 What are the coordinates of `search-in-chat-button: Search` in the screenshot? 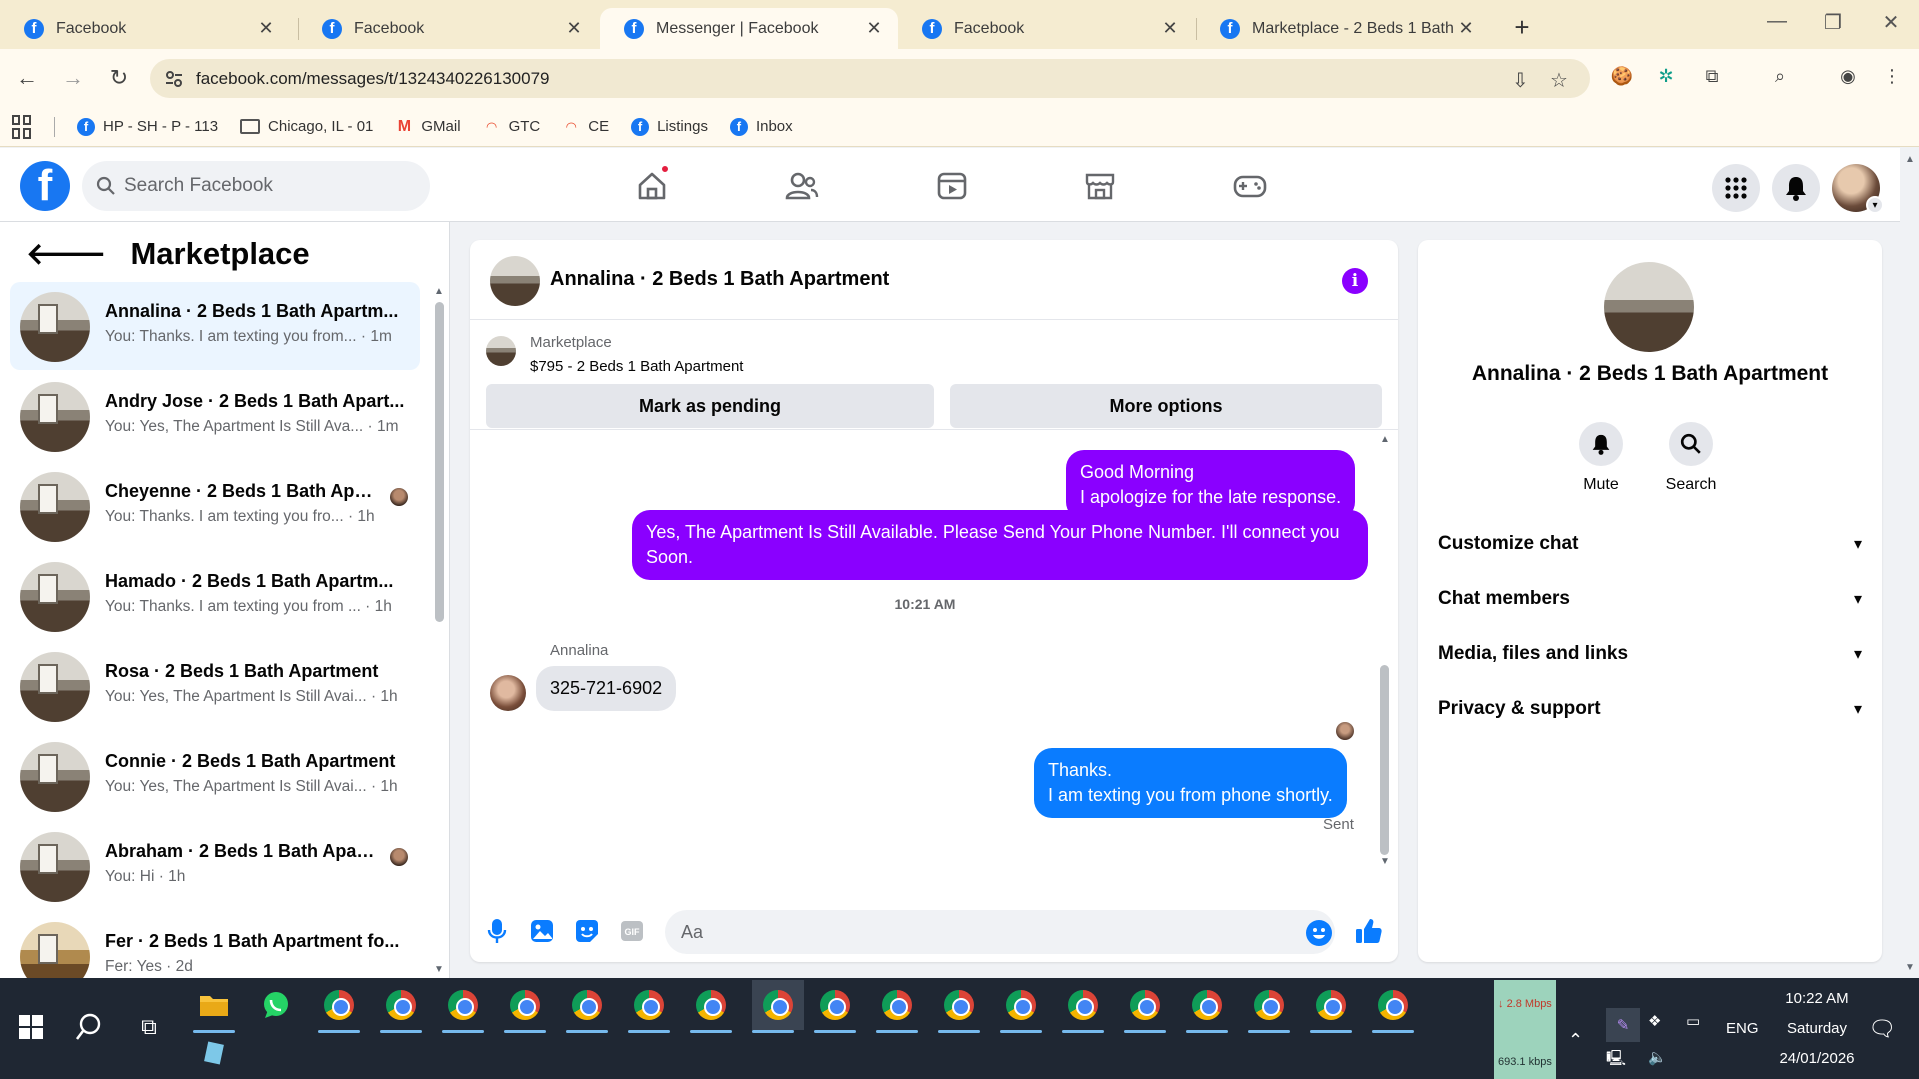 It's located at (1691, 458).